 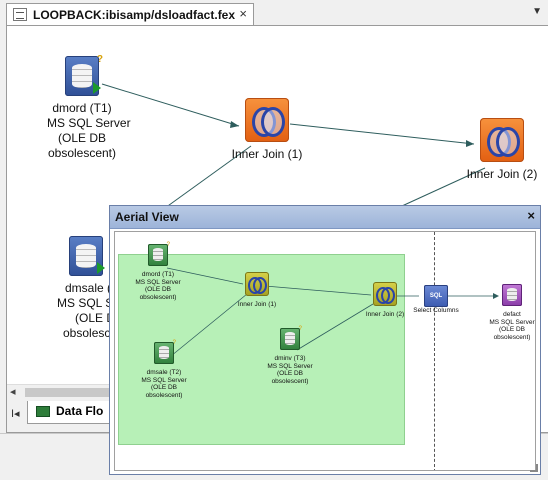 I want to click on close-tab-icon: ×, so click(x=243, y=13).